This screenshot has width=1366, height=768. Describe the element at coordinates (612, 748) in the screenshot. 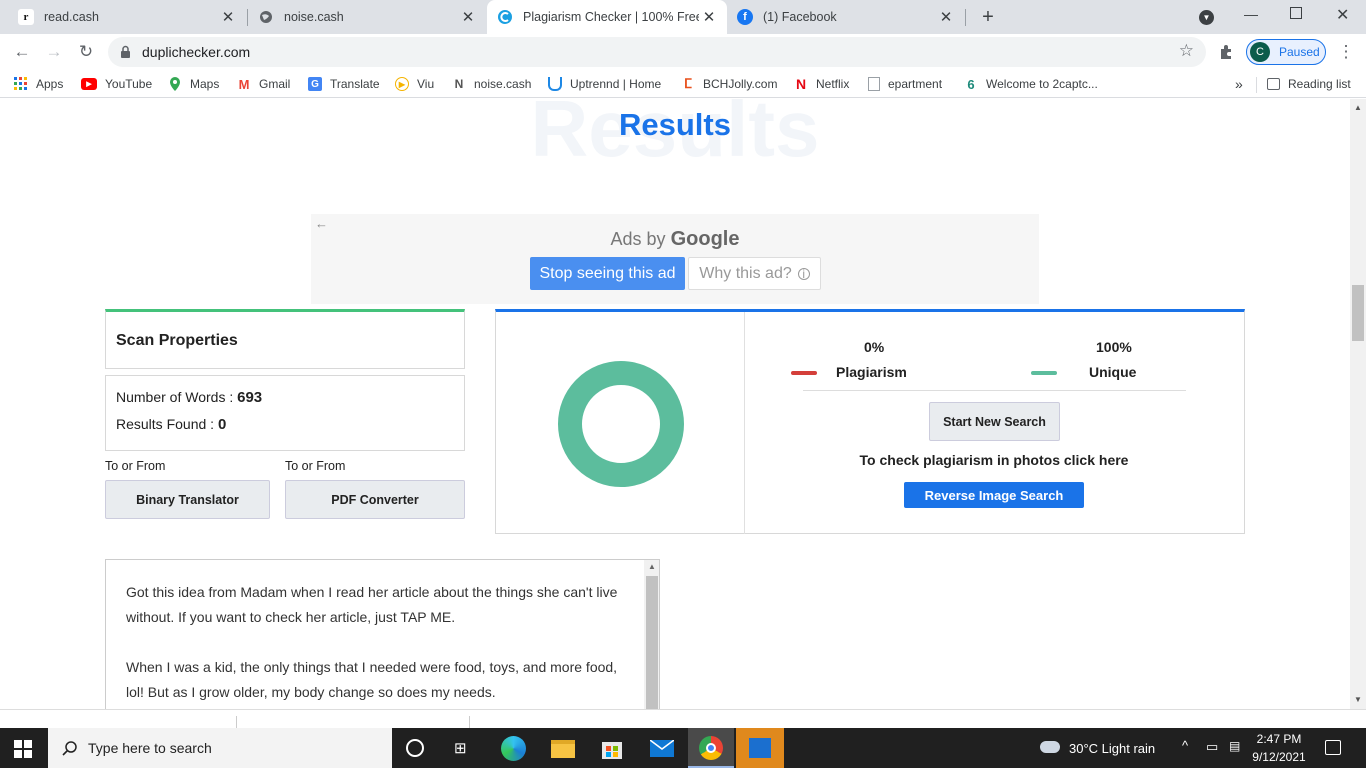

I see `store-icon` at that location.